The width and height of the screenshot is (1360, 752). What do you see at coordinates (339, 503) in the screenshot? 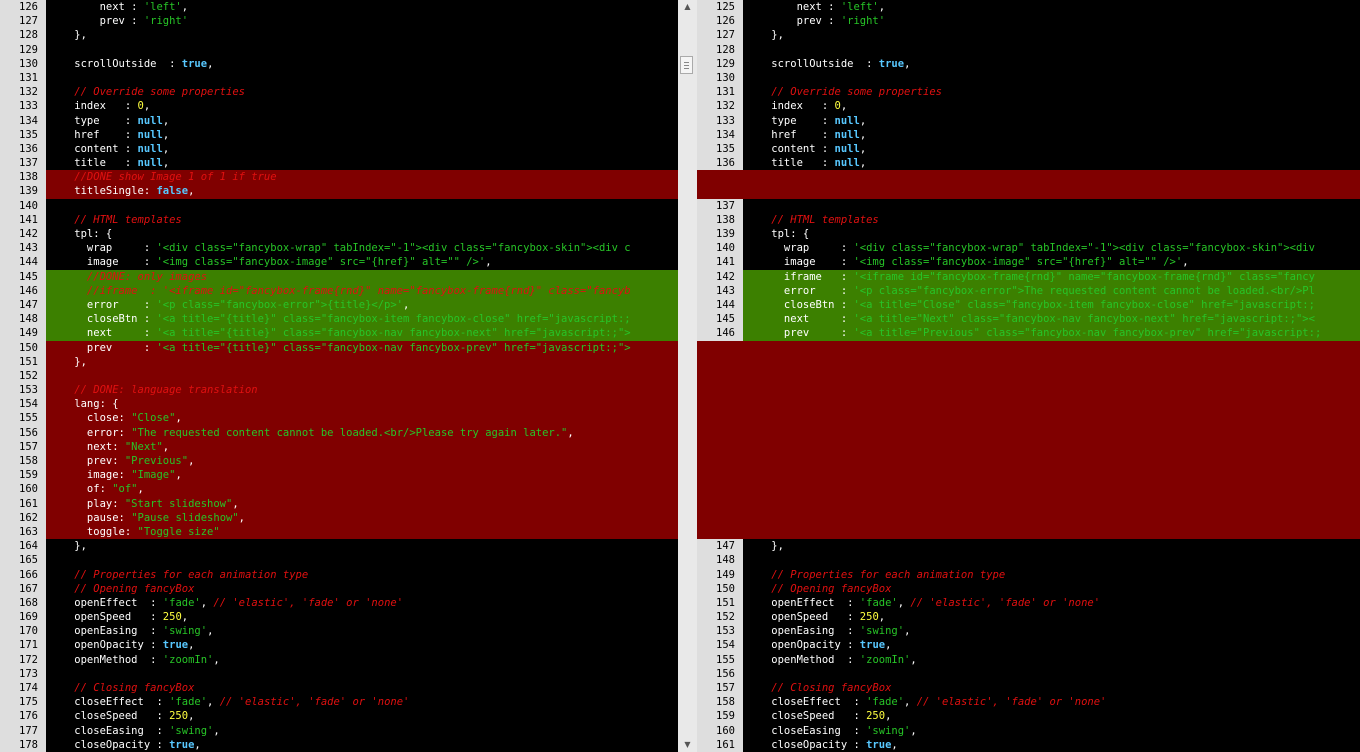
I see `code-line: 161 play: "Start slideshow",` at bounding box center [339, 503].